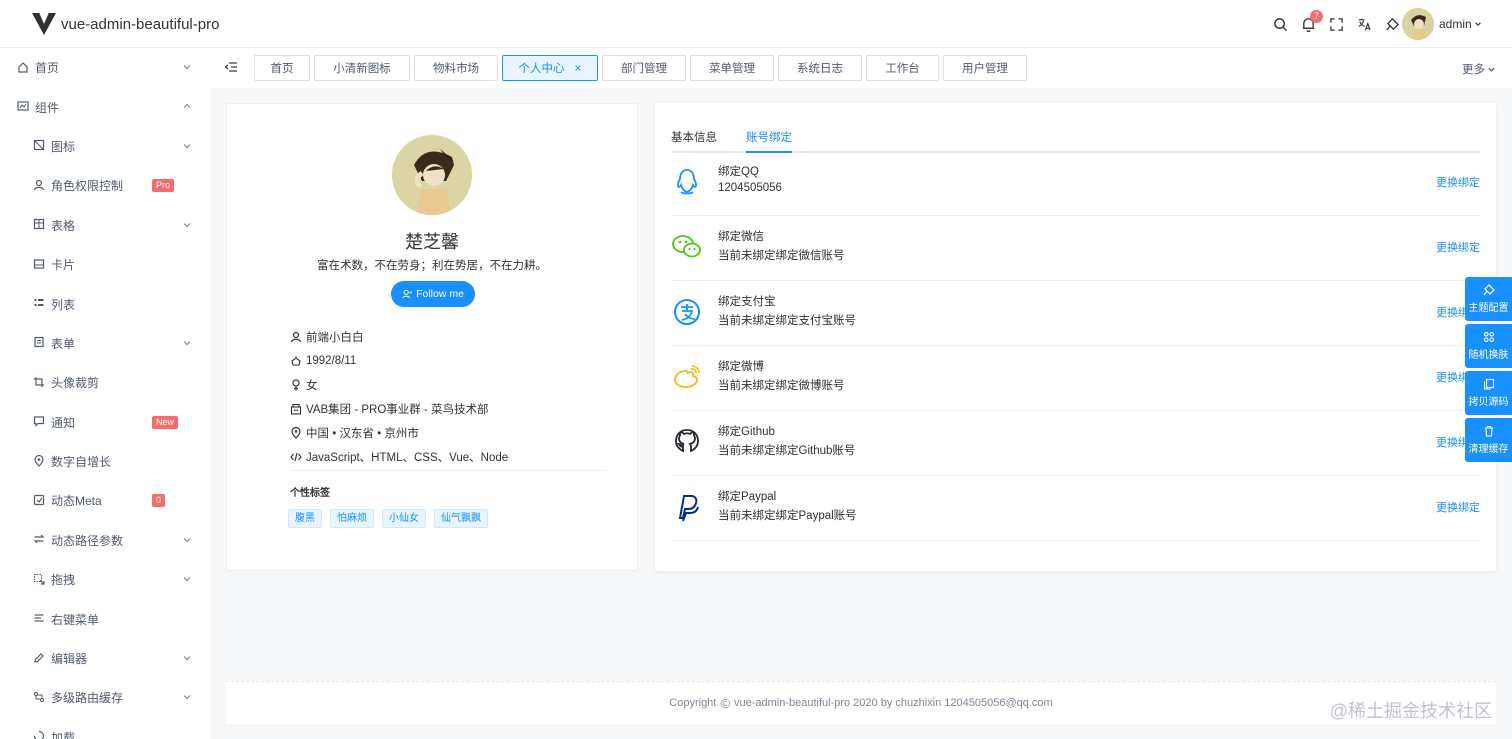 Image resolution: width=1512 pixels, height=739 pixels. I want to click on sidebar-item: 表格, so click(105, 225).